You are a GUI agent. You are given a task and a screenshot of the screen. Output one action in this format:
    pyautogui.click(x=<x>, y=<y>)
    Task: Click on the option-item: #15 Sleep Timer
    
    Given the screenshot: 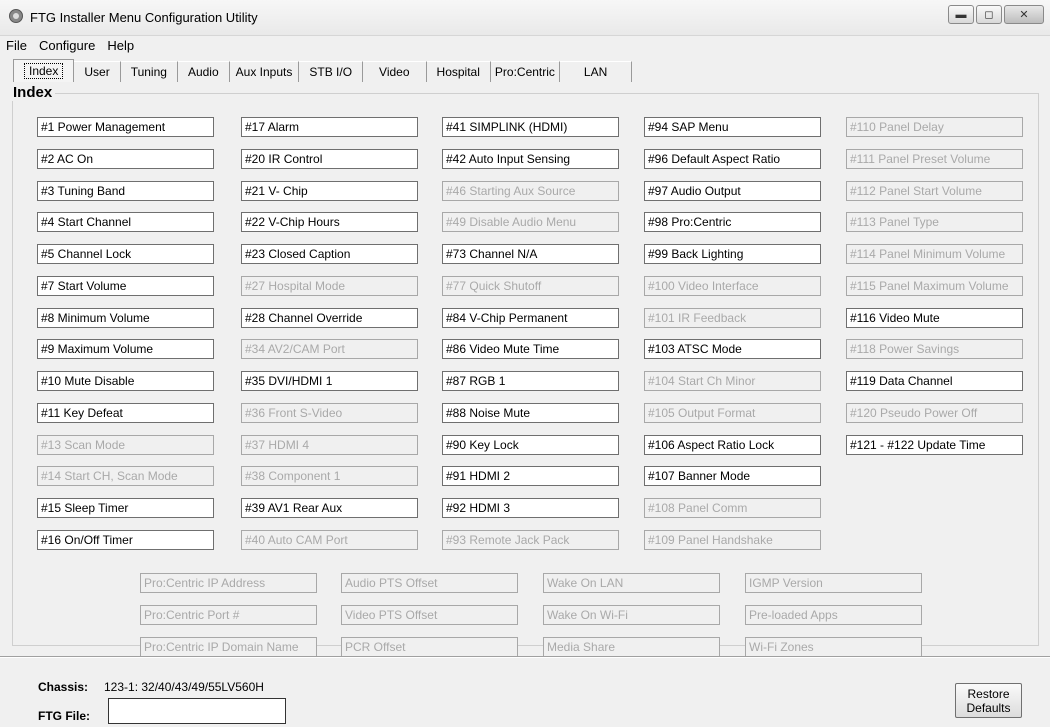 What is the action you would take?
    pyautogui.click(x=125, y=508)
    